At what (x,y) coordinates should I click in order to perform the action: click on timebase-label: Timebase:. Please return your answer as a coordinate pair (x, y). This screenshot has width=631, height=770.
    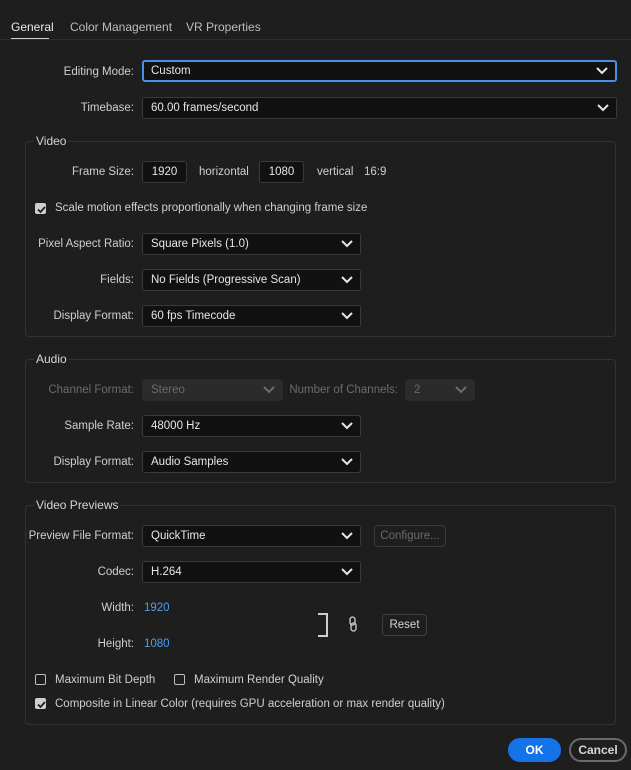
    Looking at the image, I should click on (107, 108).